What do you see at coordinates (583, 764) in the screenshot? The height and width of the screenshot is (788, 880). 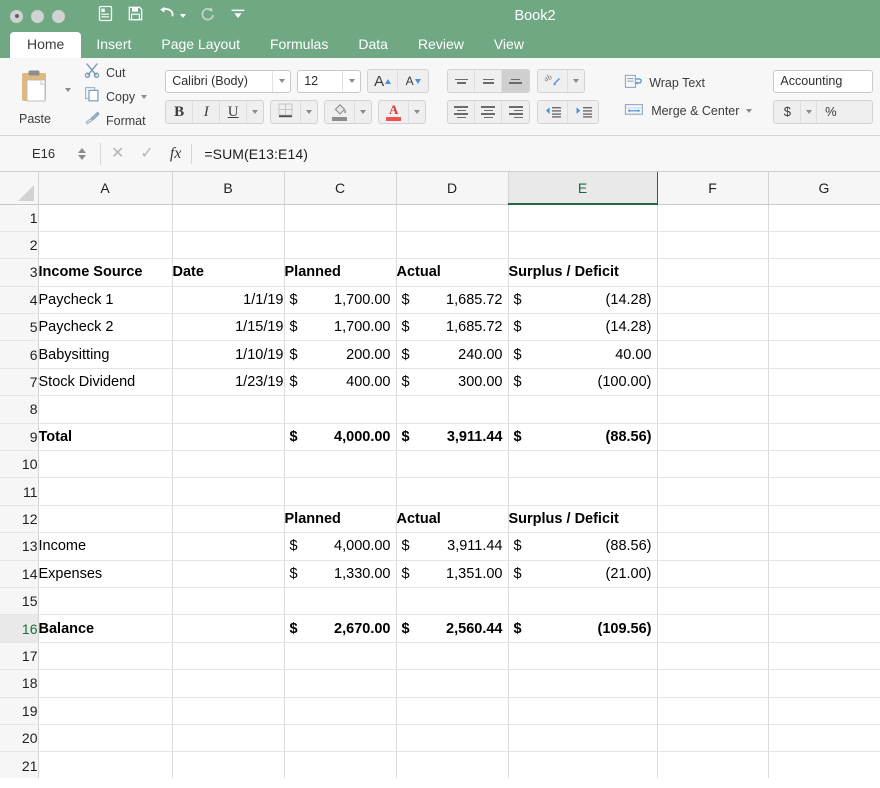 I see `cell-E21` at bounding box center [583, 764].